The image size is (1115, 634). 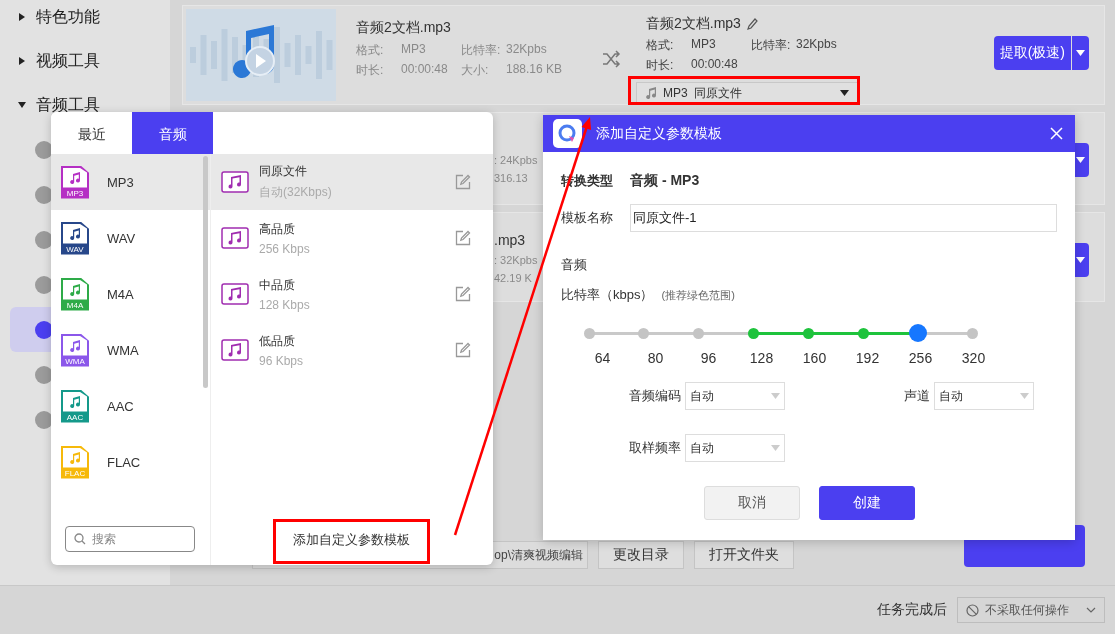 What do you see at coordinates (85, 61) in the screenshot?
I see `sidebar-item: 视频工具` at bounding box center [85, 61].